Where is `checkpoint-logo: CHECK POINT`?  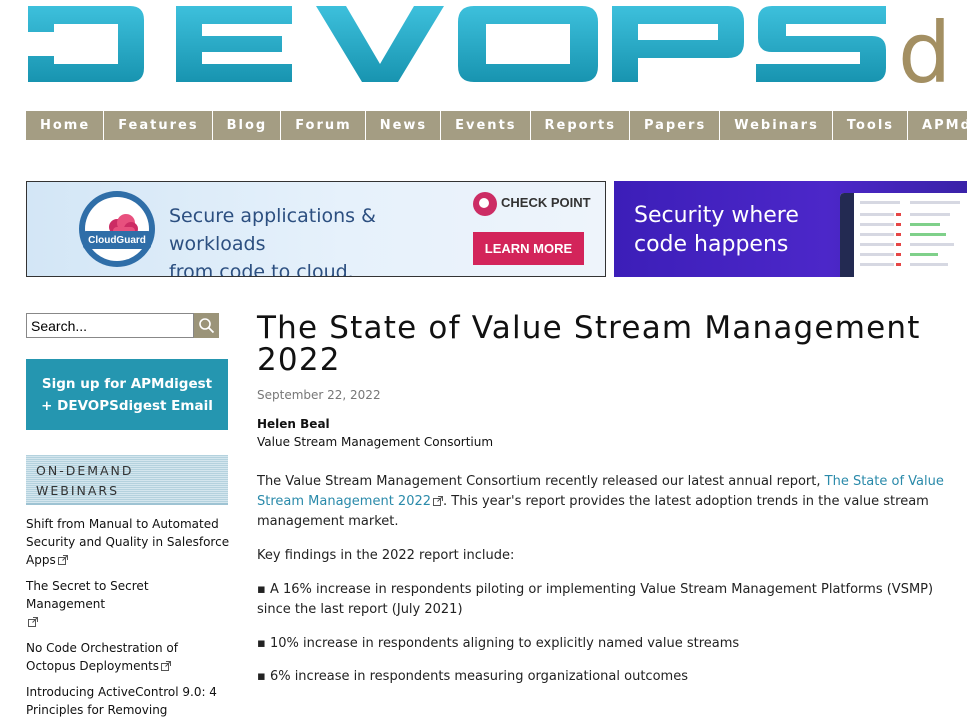 checkpoint-logo: CHECK POINT is located at coordinates (533, 205).